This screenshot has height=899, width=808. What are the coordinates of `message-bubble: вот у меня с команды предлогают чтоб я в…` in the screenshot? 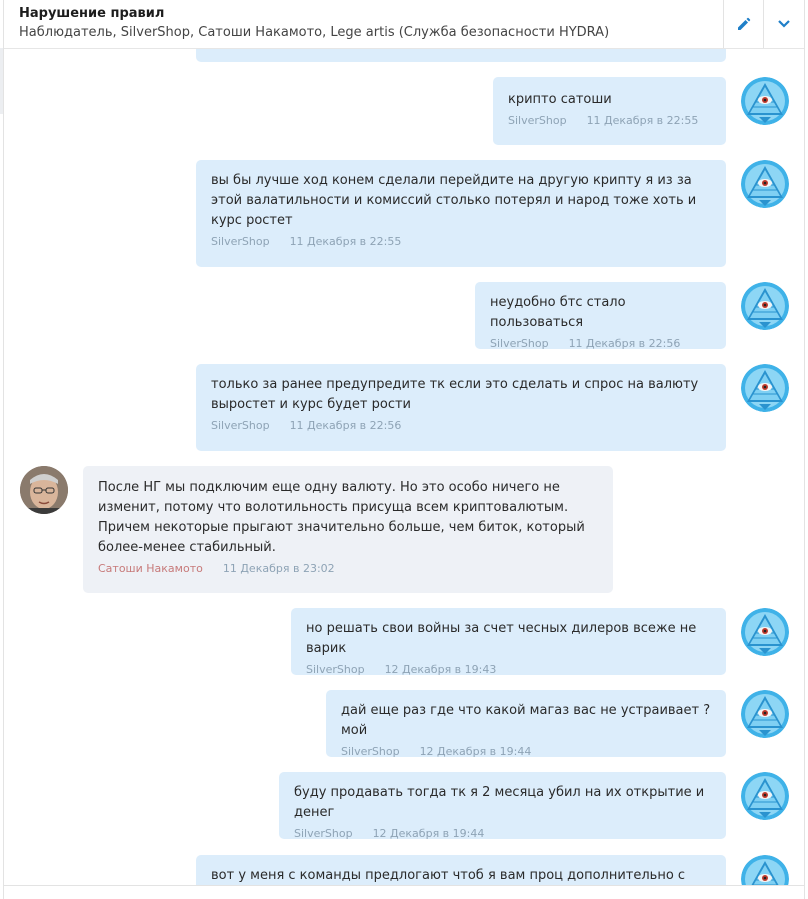 It's located at (461, 870).